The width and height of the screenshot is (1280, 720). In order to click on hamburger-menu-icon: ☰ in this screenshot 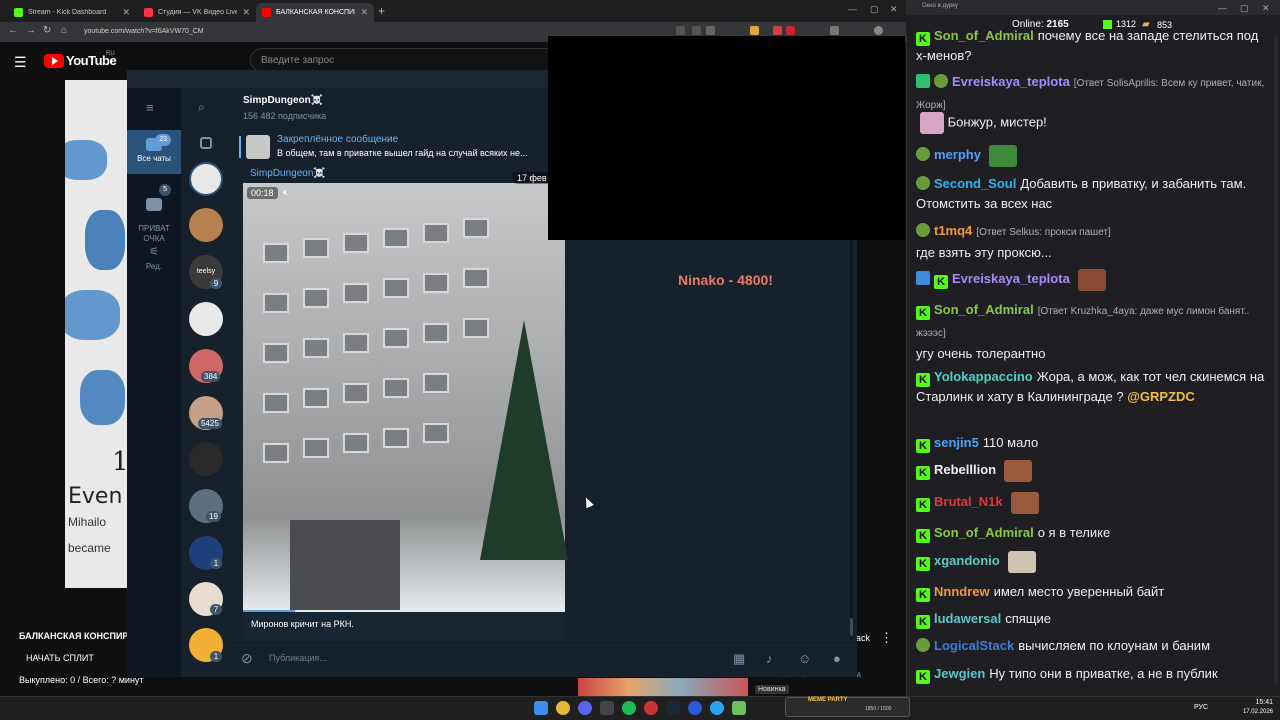, I will do `click(20, 62)`.